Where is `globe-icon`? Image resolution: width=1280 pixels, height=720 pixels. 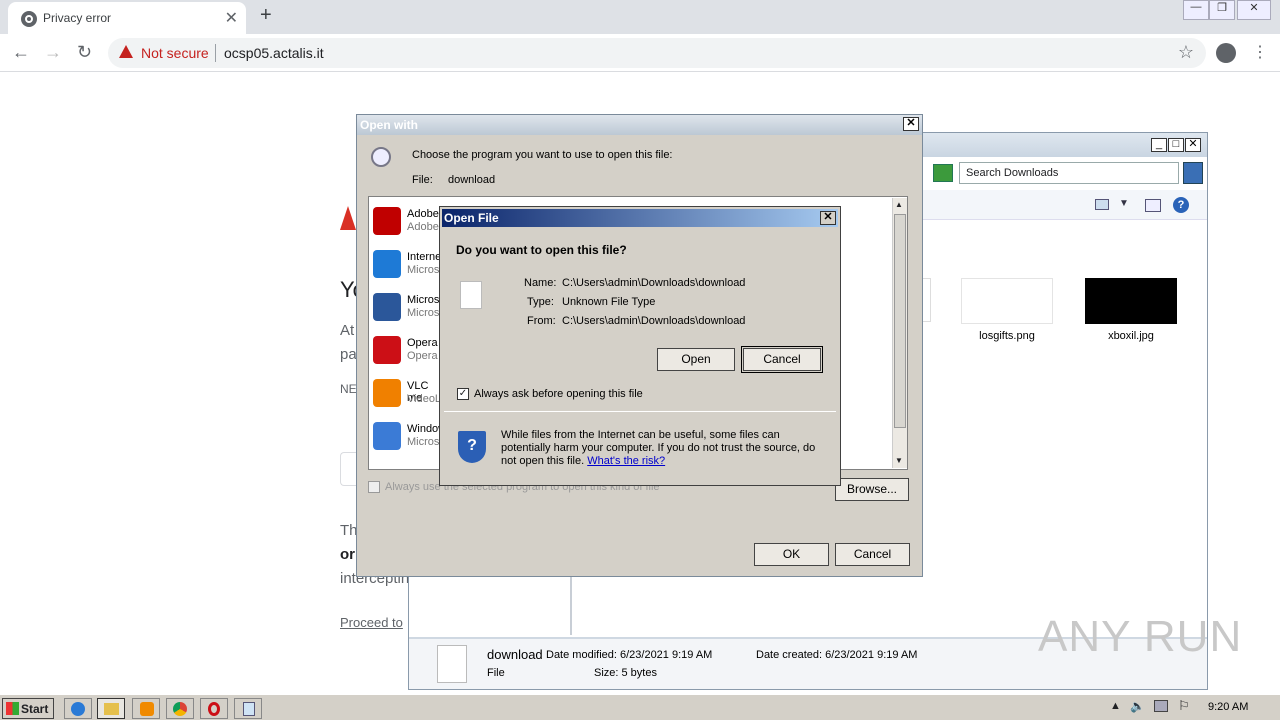
globe-icon is located at coordinates (29, 19).